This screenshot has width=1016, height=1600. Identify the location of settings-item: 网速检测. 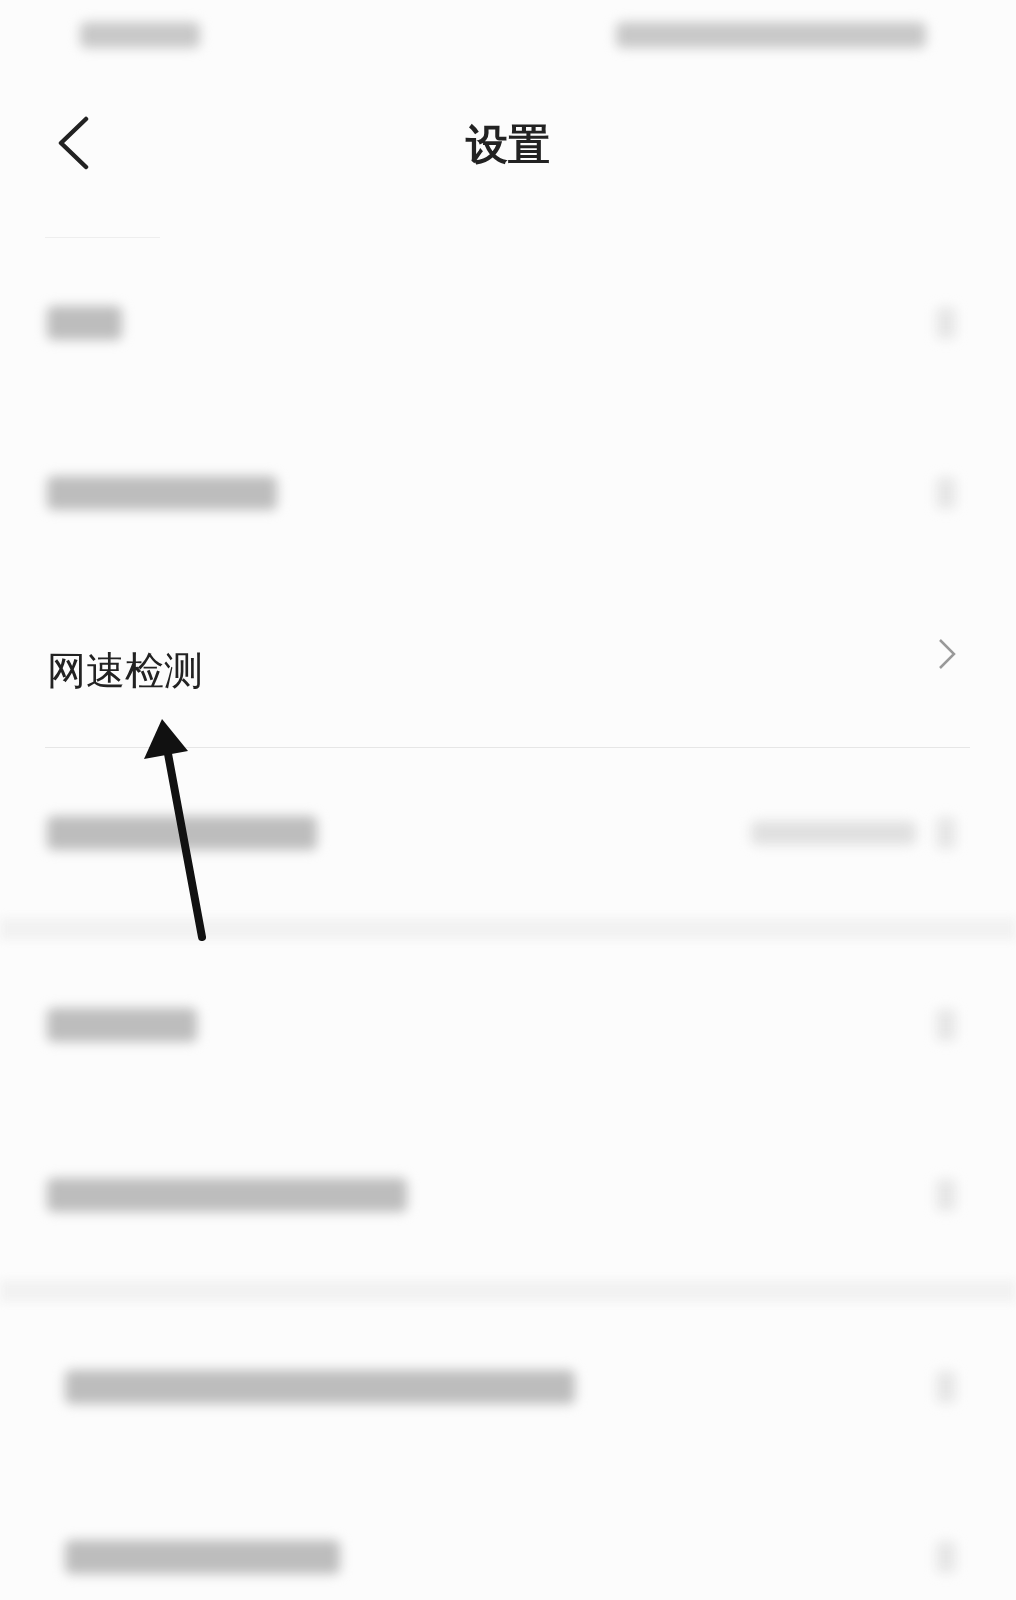
(125, 671).